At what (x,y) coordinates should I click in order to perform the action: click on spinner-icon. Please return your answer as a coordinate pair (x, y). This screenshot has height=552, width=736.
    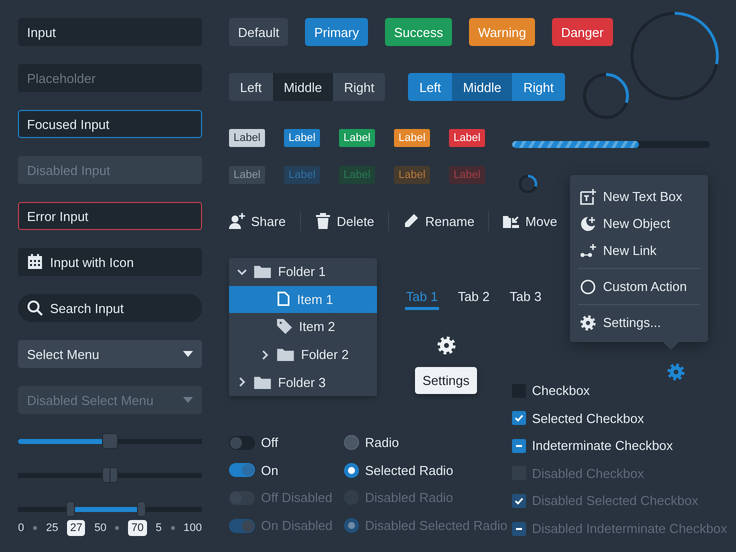
    Looking at the image, I should click on (528, 184).